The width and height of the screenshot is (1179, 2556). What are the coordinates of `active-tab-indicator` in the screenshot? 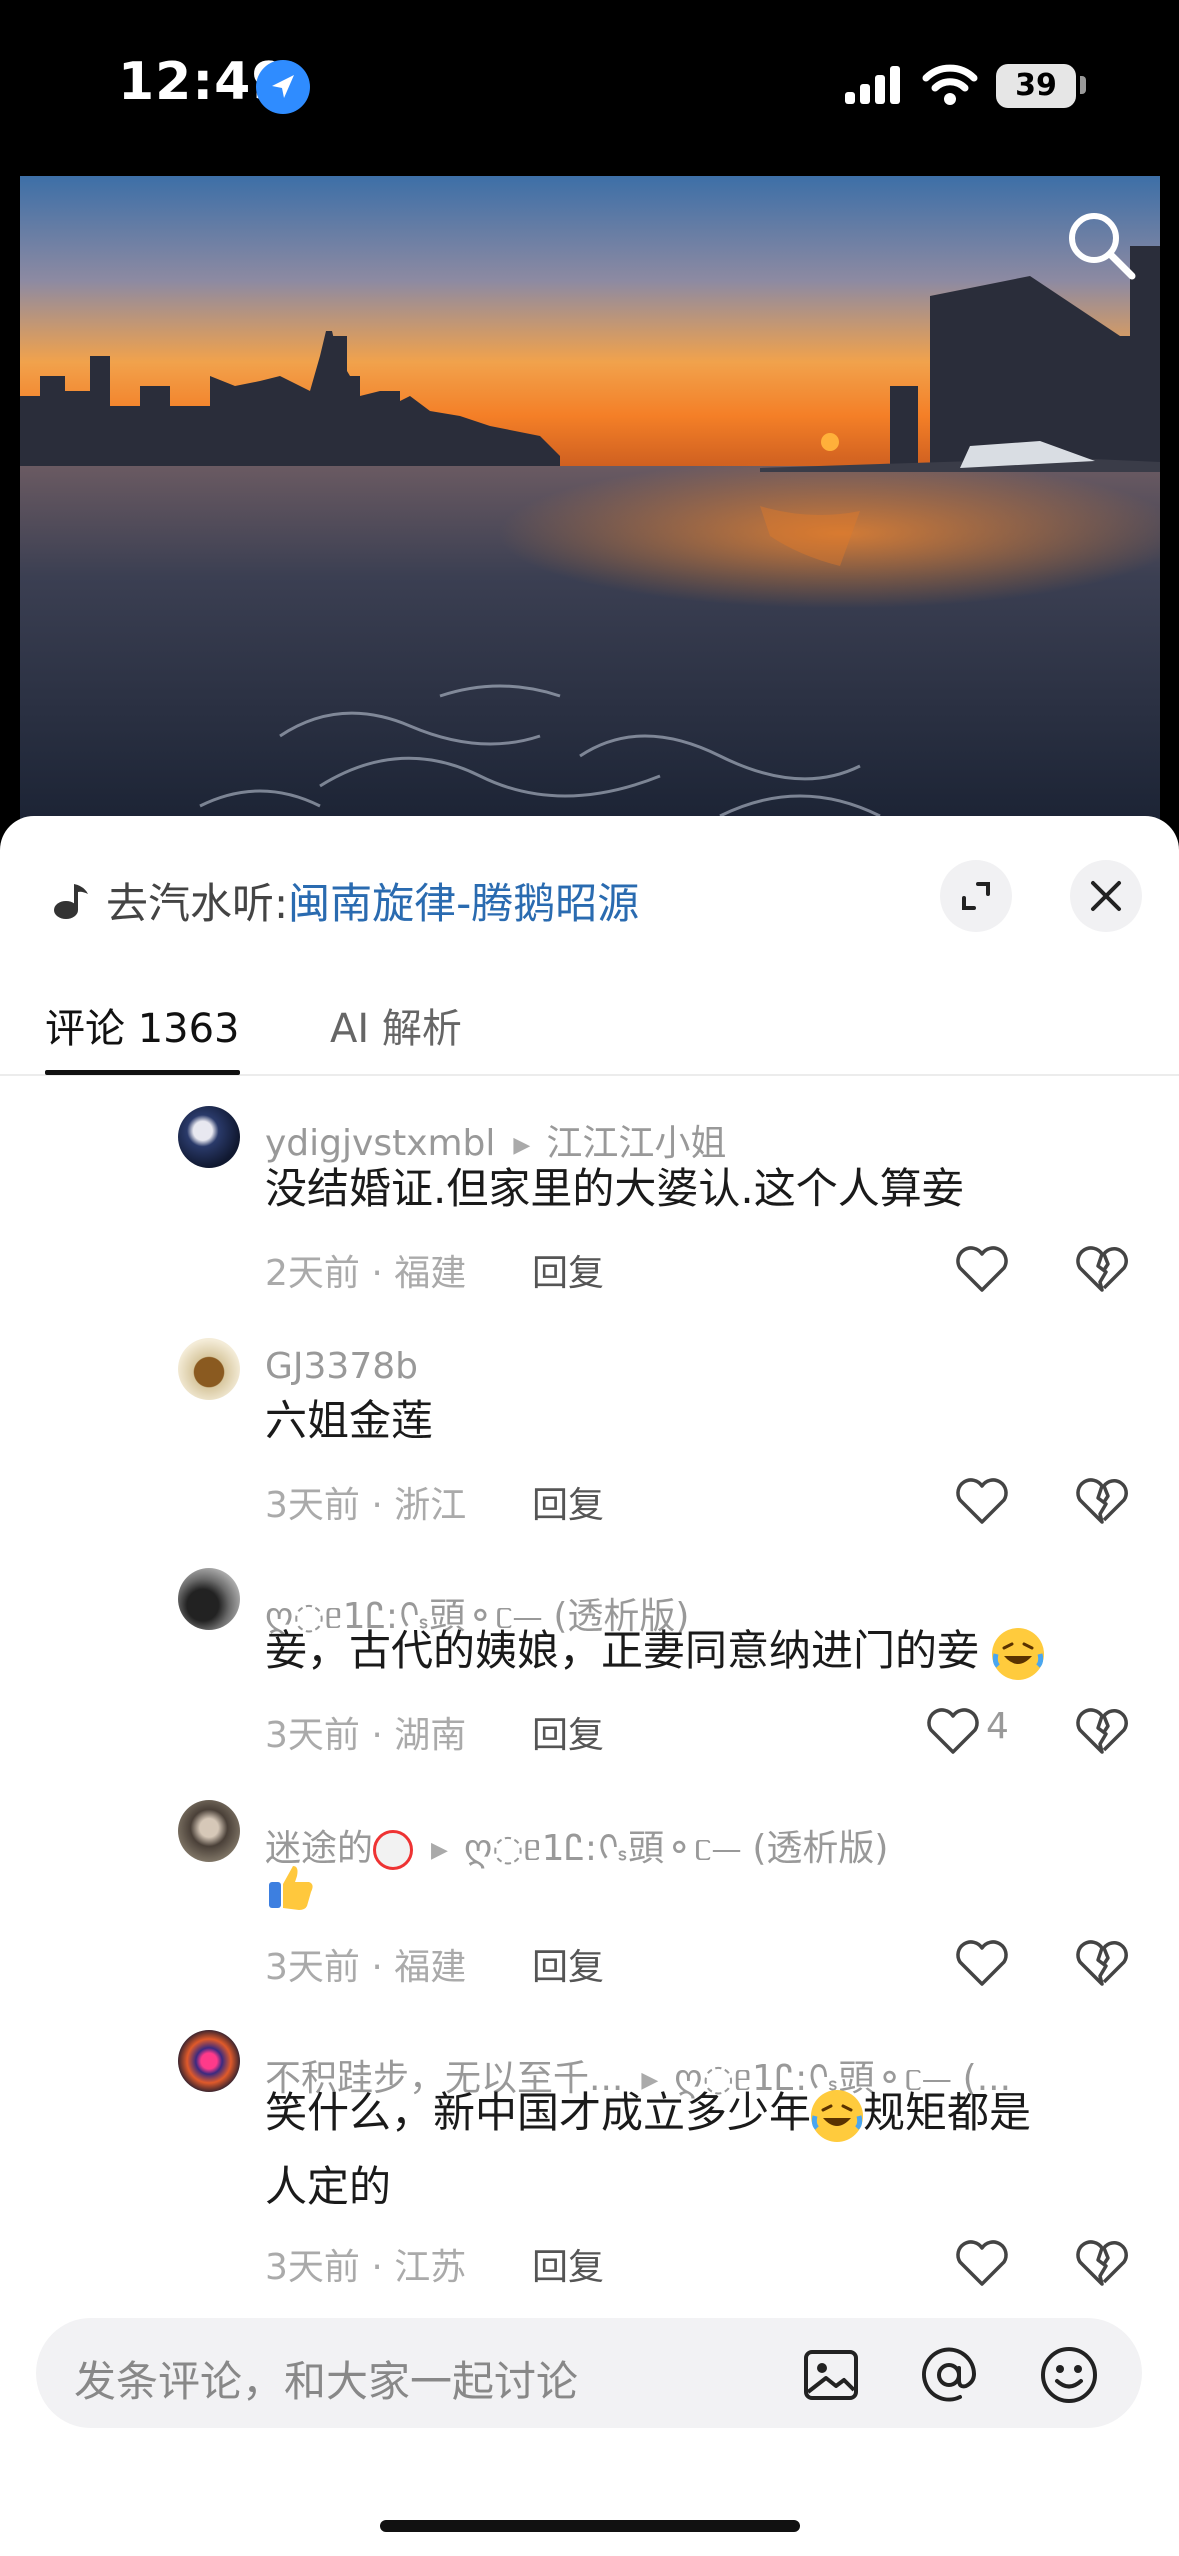 It's located at (142, 1072).